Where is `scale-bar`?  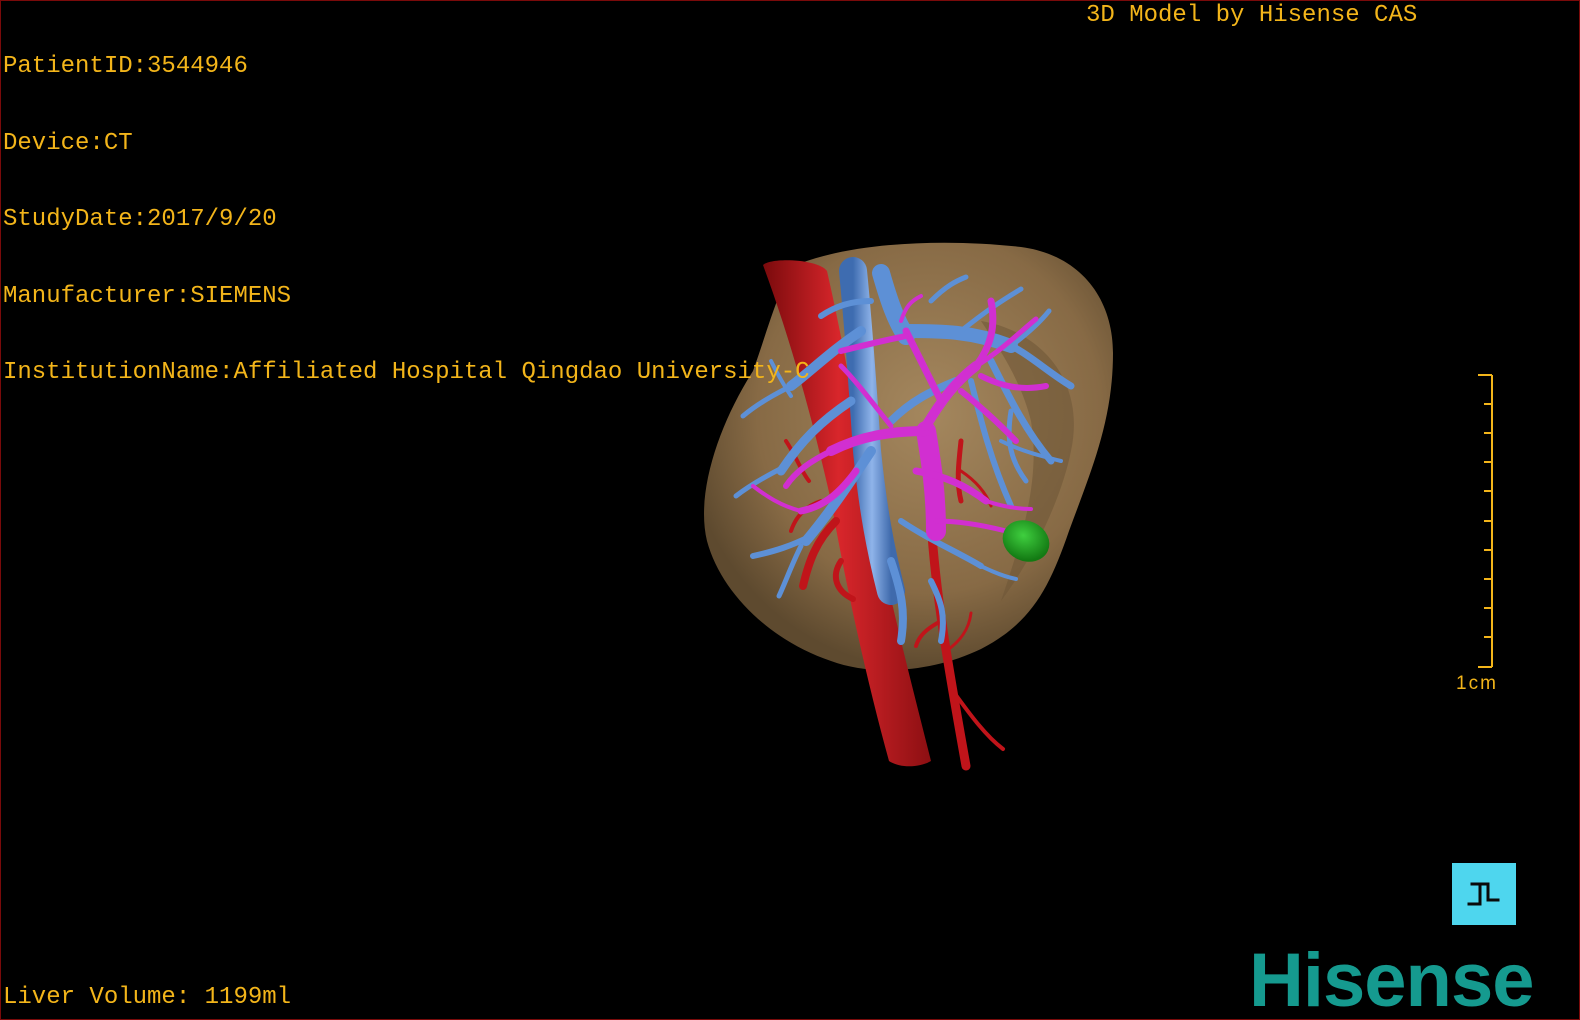 scale-bar is located at coordinates (1485, 521).